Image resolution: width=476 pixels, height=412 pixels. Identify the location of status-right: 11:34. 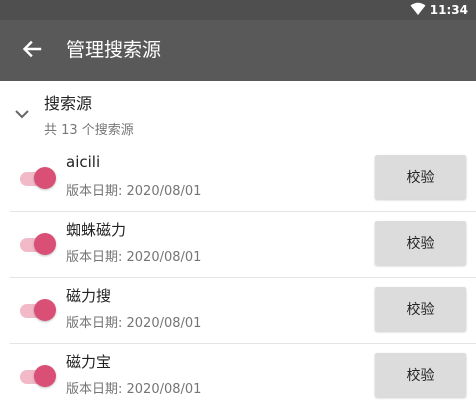
(439, 10).